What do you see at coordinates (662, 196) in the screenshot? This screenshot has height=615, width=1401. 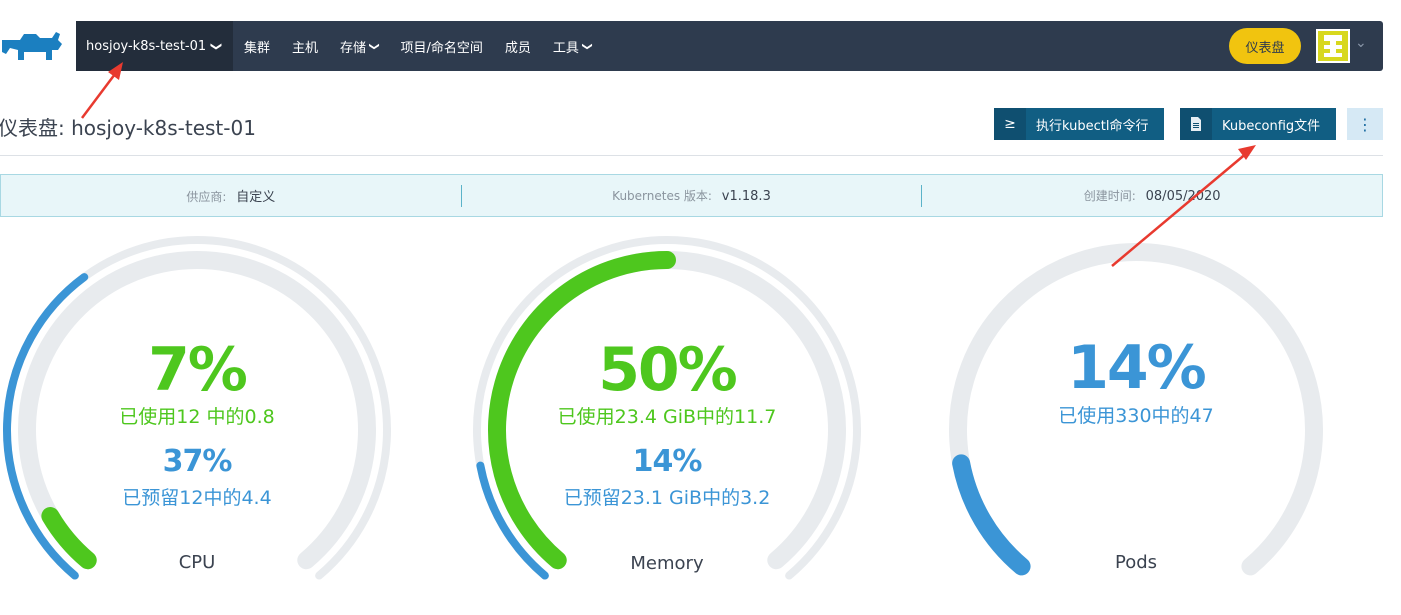 I see `k8s-version-label: Kubernetes 版本:` at bounding box center [662, 196].